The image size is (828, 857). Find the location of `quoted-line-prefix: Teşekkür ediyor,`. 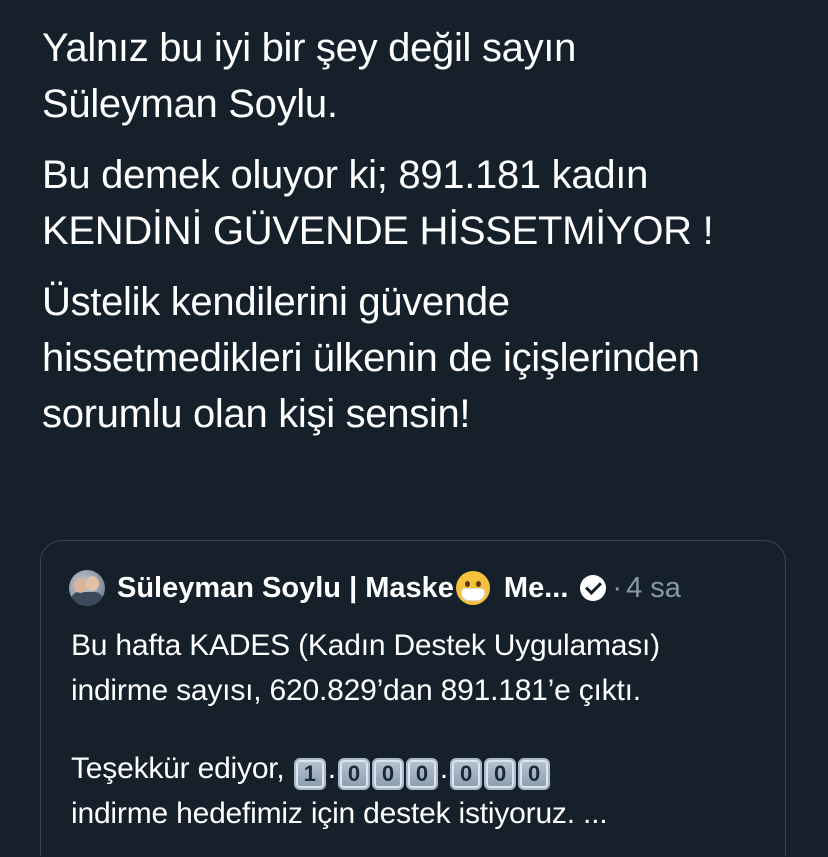

quoted-line-prefix: Teşekkür ediyor, is located at coordinates (178, 768).